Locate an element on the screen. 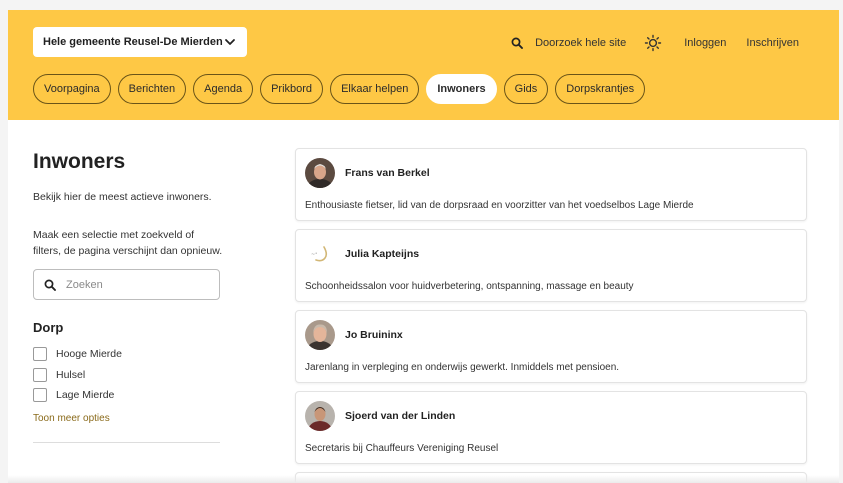 This screenshot has height=483, width=843. tab-gids: Gids is located at coordinates (526, 89).